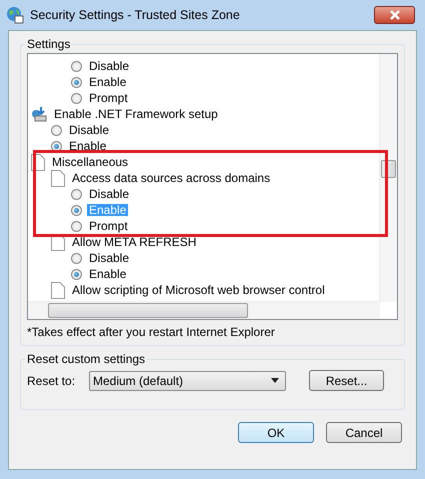 The width and height of the screenshot is (425, 479). Describe the element at coordinates (39, 114) in the screenshot. I see `installer-icon` at that location.